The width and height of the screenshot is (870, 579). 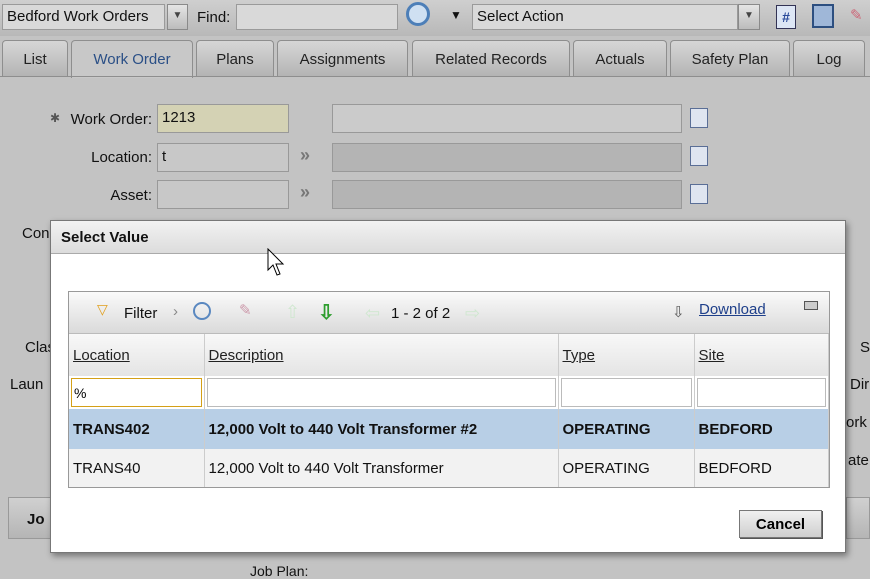 I want to click on bg-label-fragment: Laun, so click(x=27, y=384).